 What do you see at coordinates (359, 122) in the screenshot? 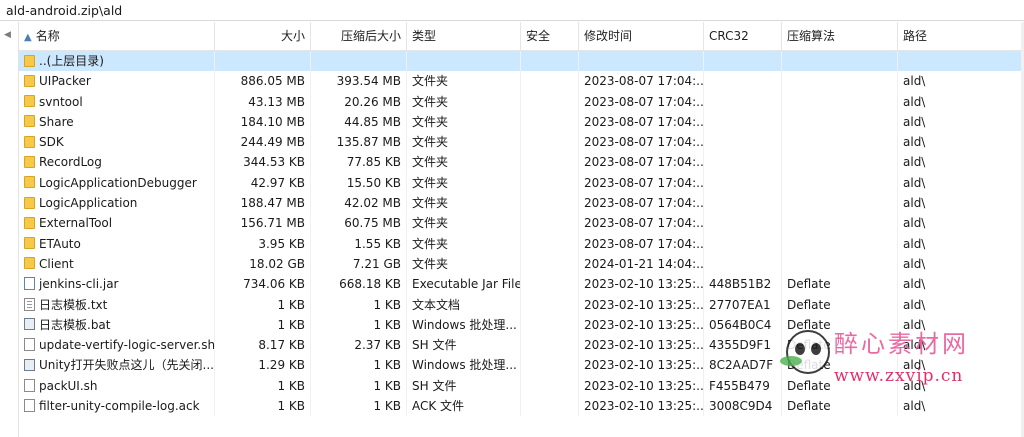
I see `cell-compressed: 44.85 MB` at bounding box center [359, 122].